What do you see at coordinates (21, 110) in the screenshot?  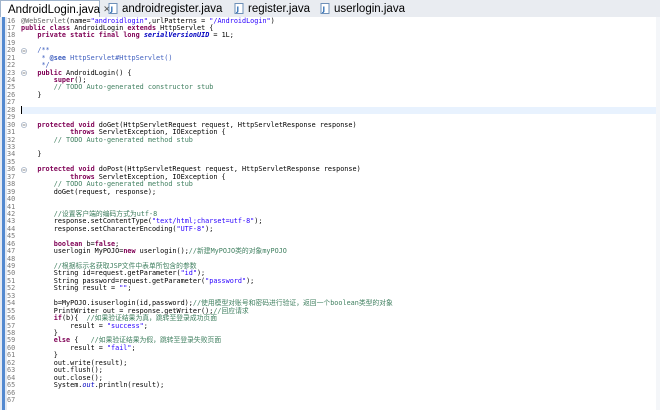 I see `text-cursor` at bounding box center [21, 110].